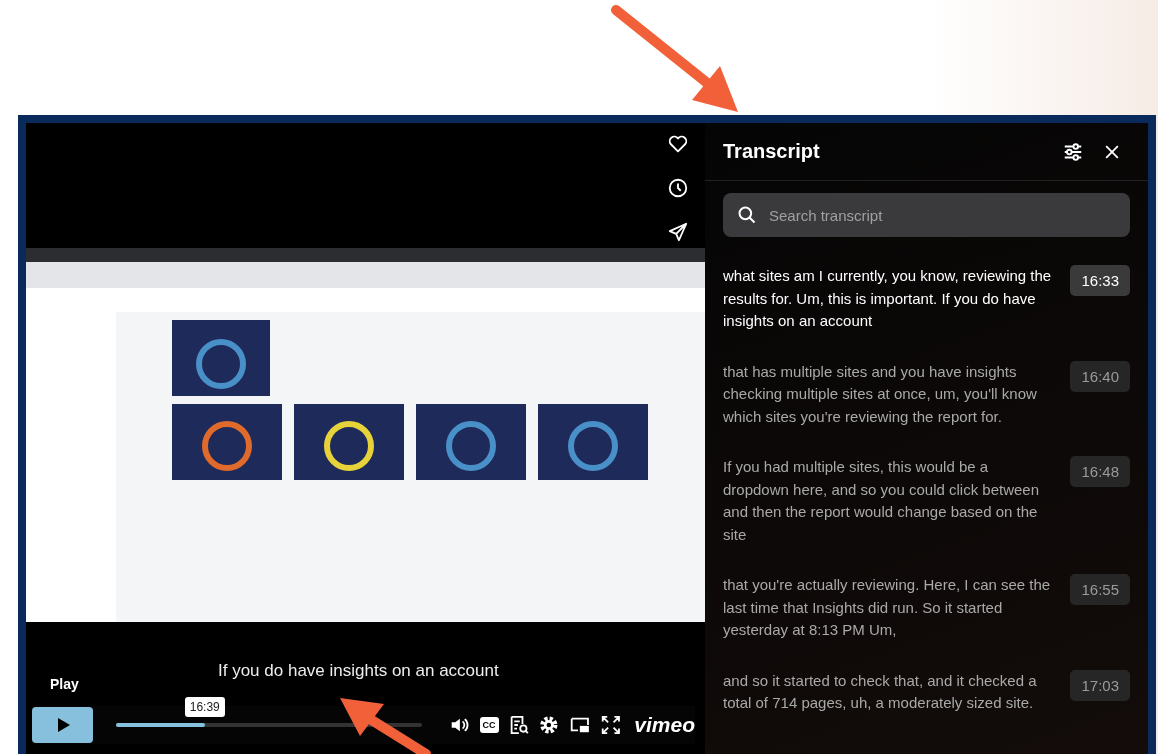 This screenshot has height=754, width=1158. What do you see at coordinates (1073, 151) in the screenshot?
I see `filter-sliders-icon` at bounding box center [1073, 151].